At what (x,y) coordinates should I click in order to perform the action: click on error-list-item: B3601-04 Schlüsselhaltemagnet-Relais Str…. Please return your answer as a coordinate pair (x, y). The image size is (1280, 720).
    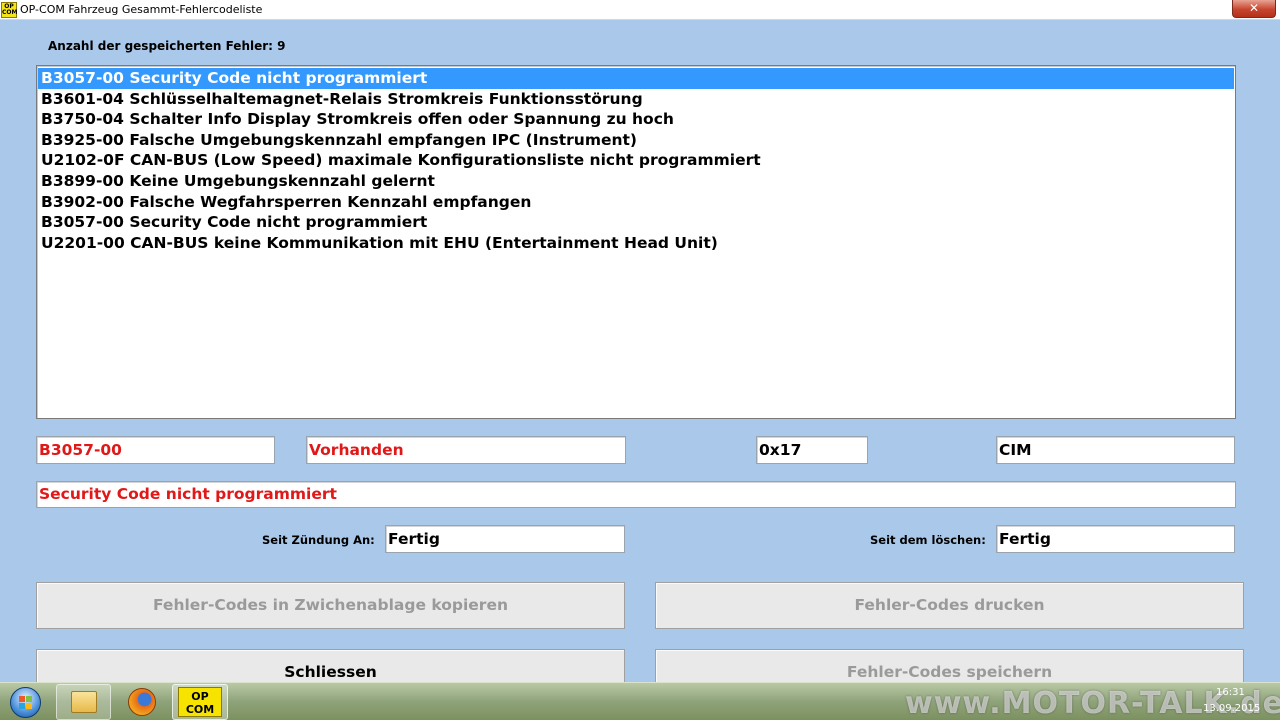
    Looking at the image, I should click on (636, 99).